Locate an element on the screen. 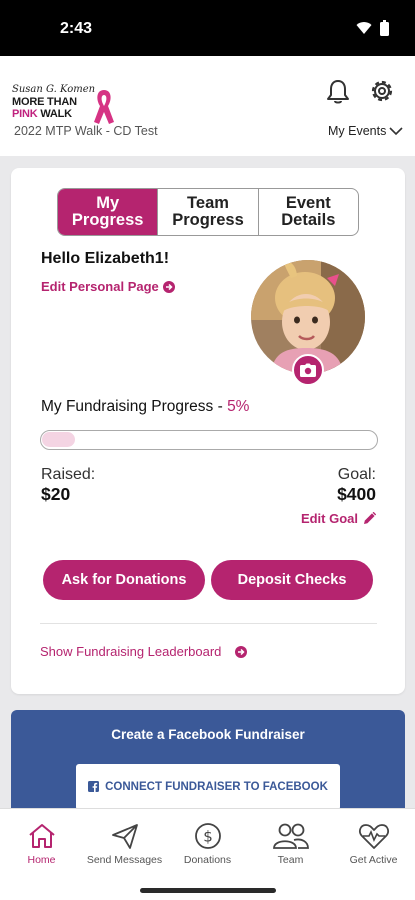 This screenshot has width=415, height=900. connect-facebook-button: CONNECT FUNDRAISER TO FACEBOOK is located at coordinates (208, 787).